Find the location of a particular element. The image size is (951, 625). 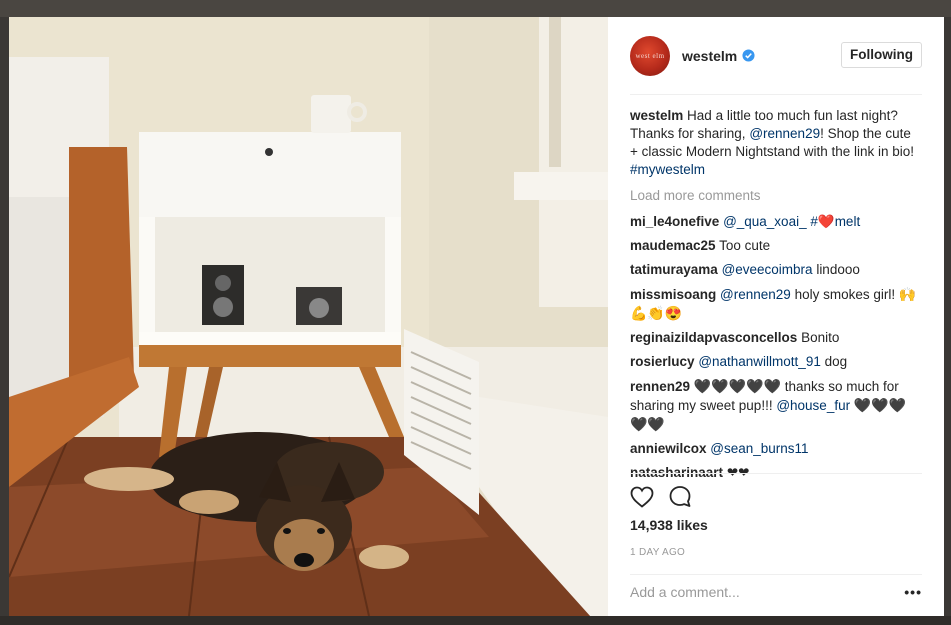

comment-item: tatimurayama @eveecoimbra lindooo is located at coordinates (776, 270).